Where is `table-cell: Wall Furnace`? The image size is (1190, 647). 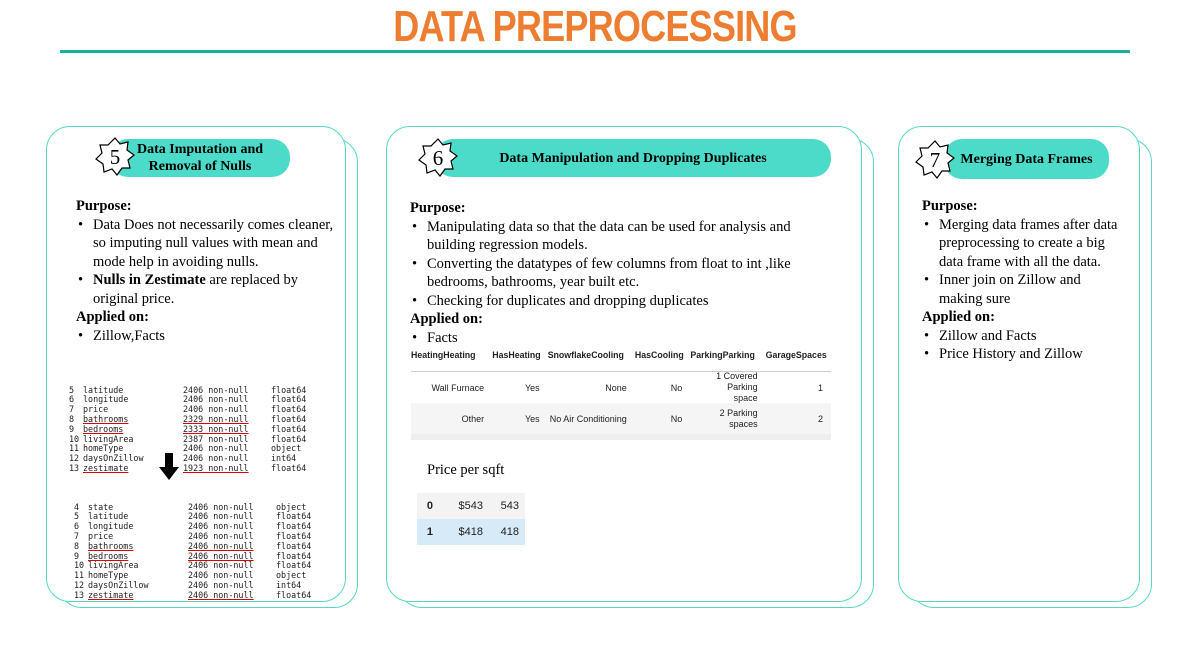 table-cell: Wall Furnace is located at coordinates (458, 387).